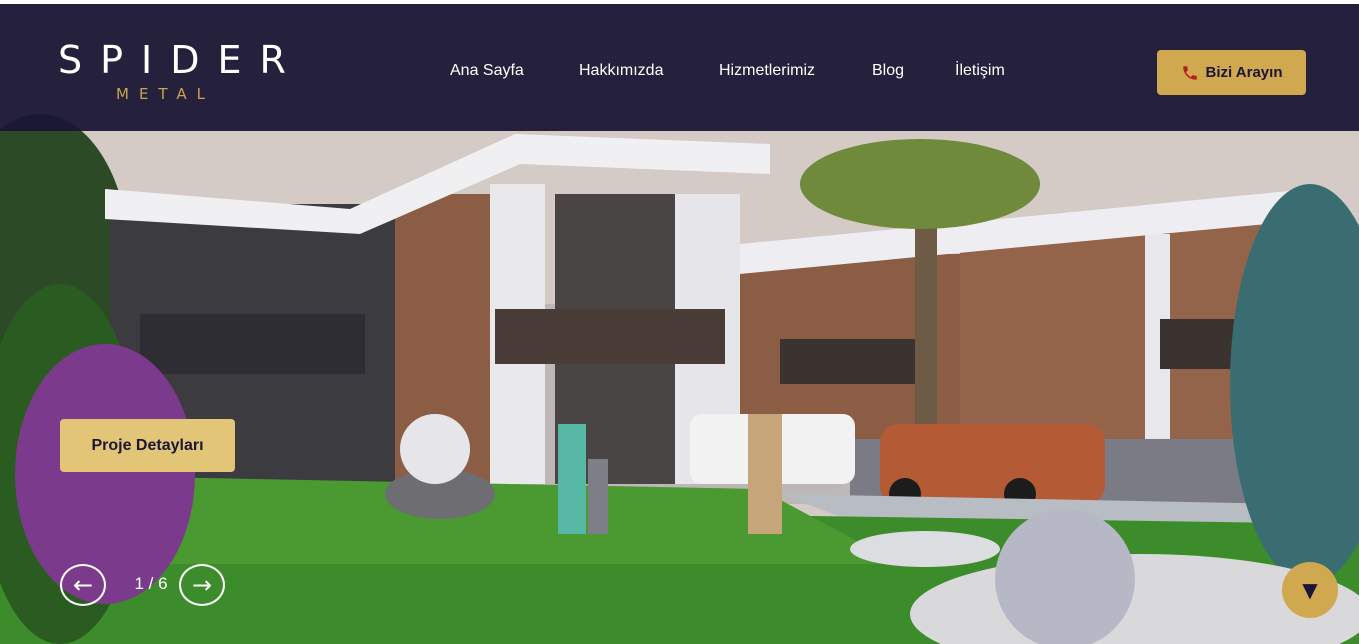  I want to click on arrow-right-icon: →, so click(202, 585).